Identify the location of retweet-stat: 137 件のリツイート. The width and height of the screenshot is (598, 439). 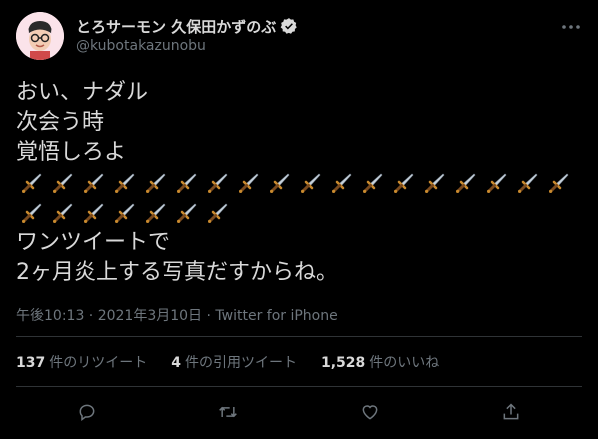
(81, 362).